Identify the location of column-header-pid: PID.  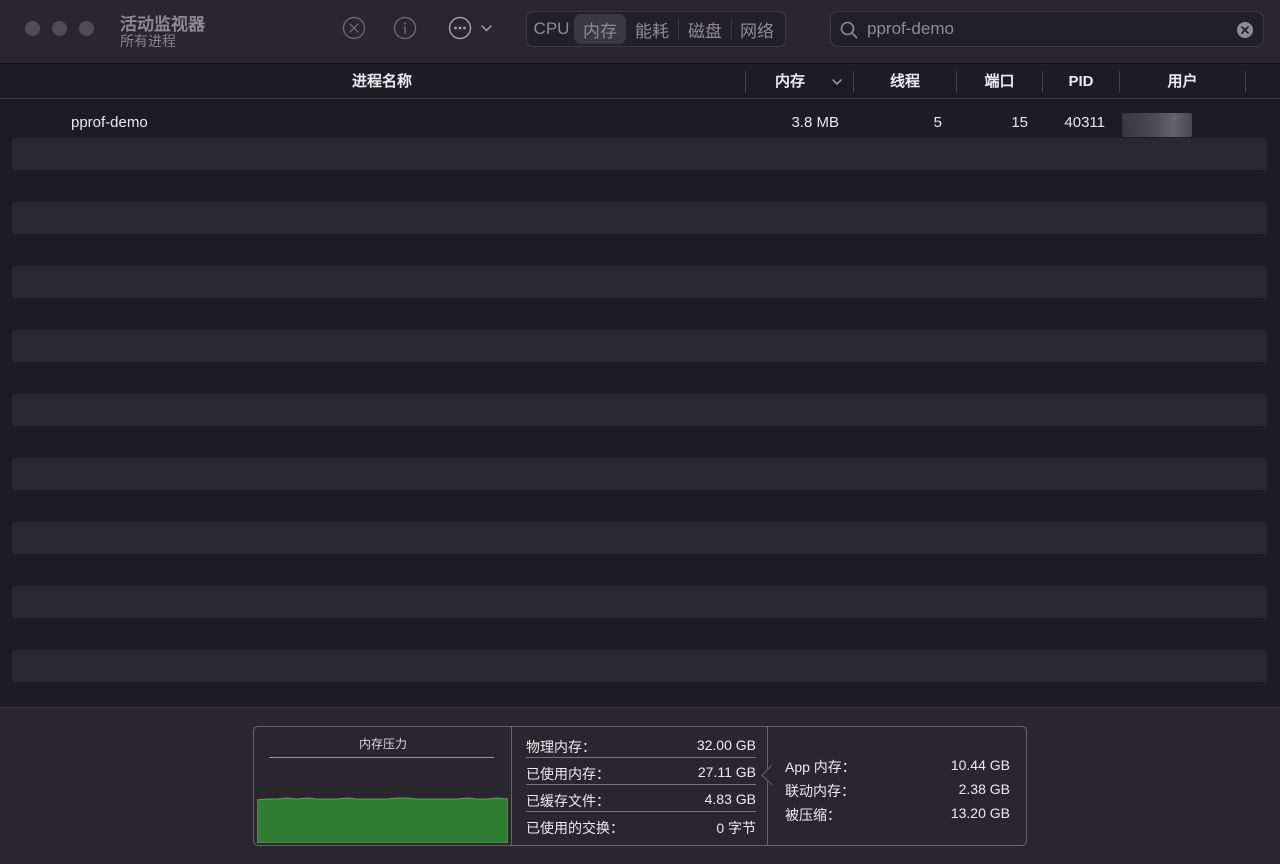
(1081, 82).